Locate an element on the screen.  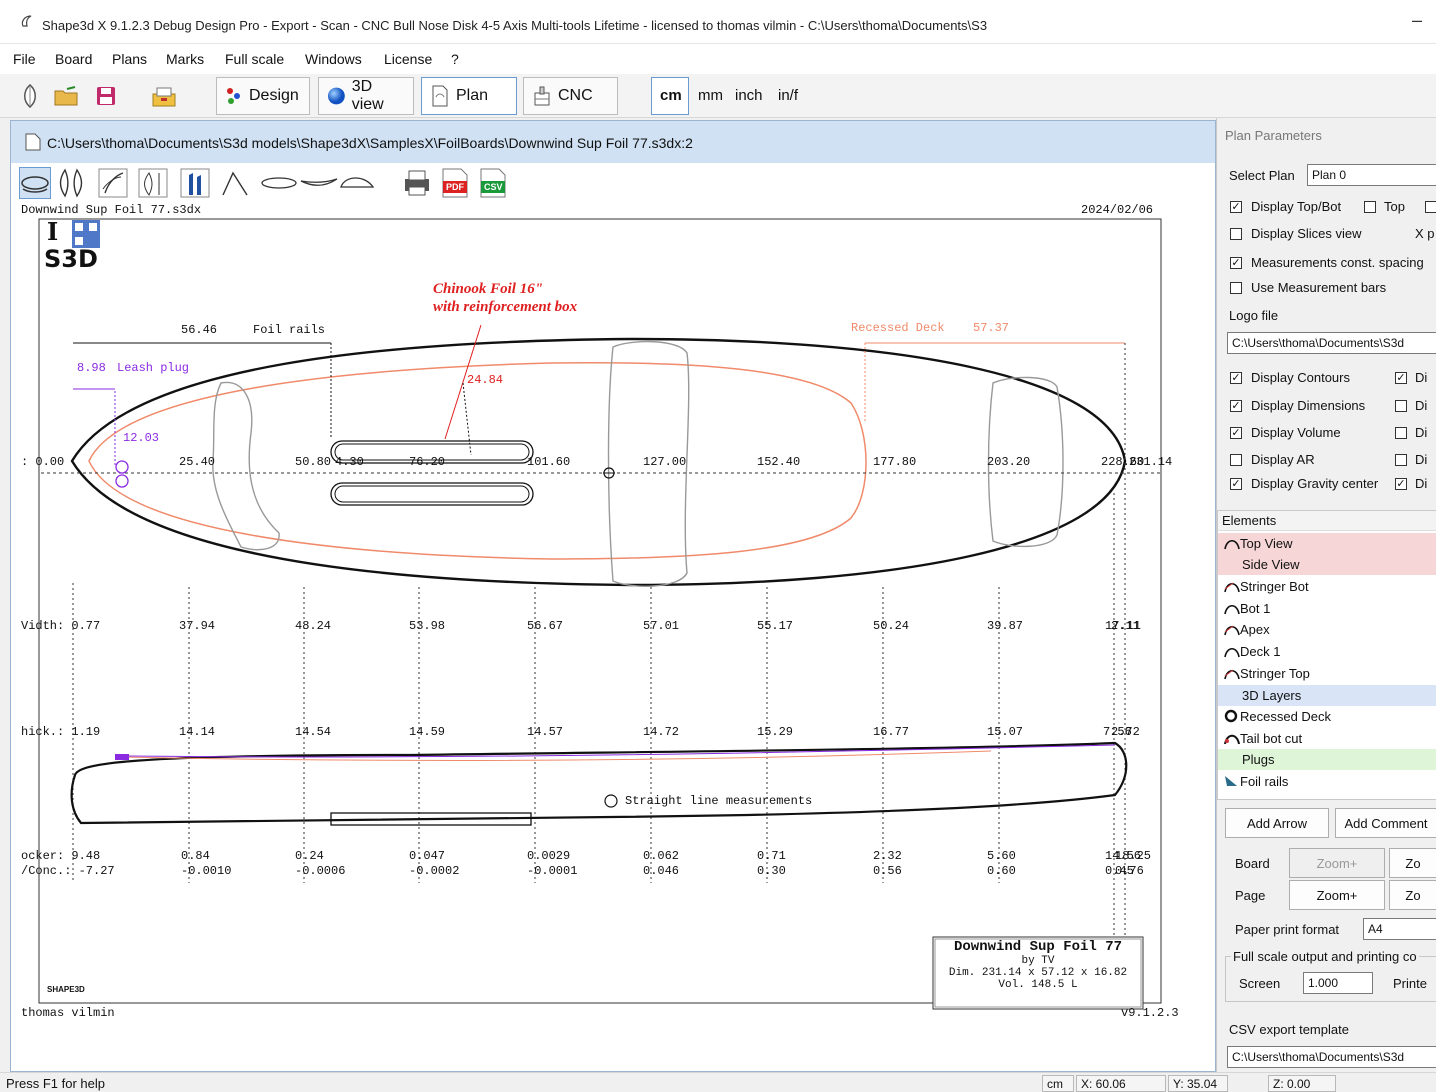
top-checkbox is located at coordinates (1370, 207).